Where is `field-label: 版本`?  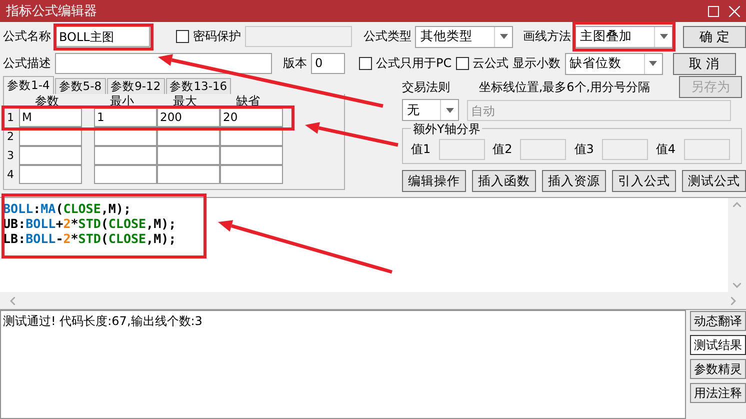 field-label: 版本 is located at coordinates (295, 63).